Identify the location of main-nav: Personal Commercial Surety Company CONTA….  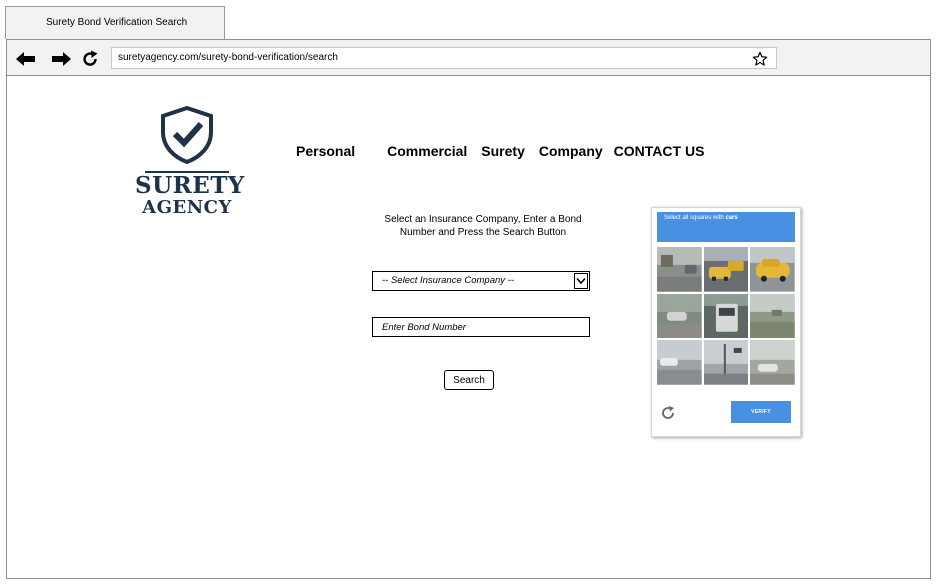
(507, 151).